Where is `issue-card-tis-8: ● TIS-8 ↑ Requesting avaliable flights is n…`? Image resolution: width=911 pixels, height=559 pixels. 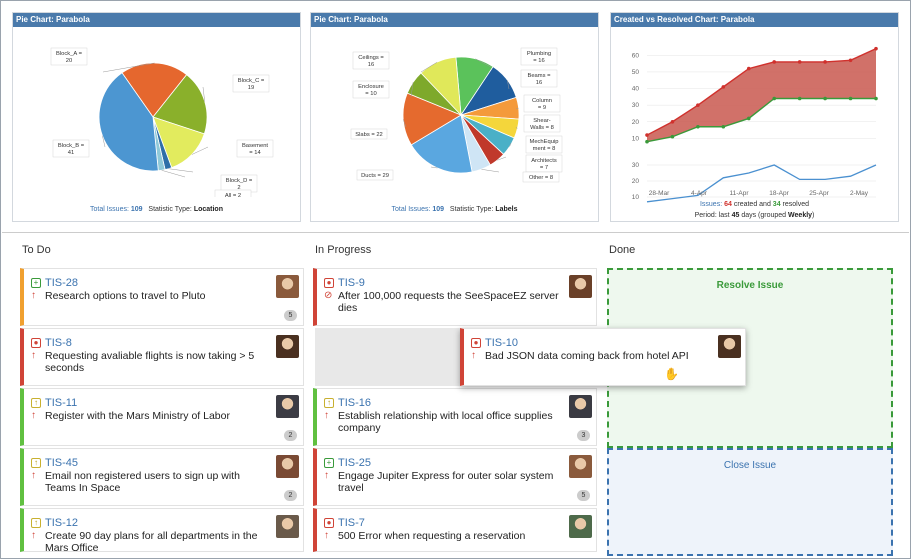
issue-card-tis-8: ● TIS-8 ↑ Requesting avaliable flights is n… is located at coordinates (162, 357).